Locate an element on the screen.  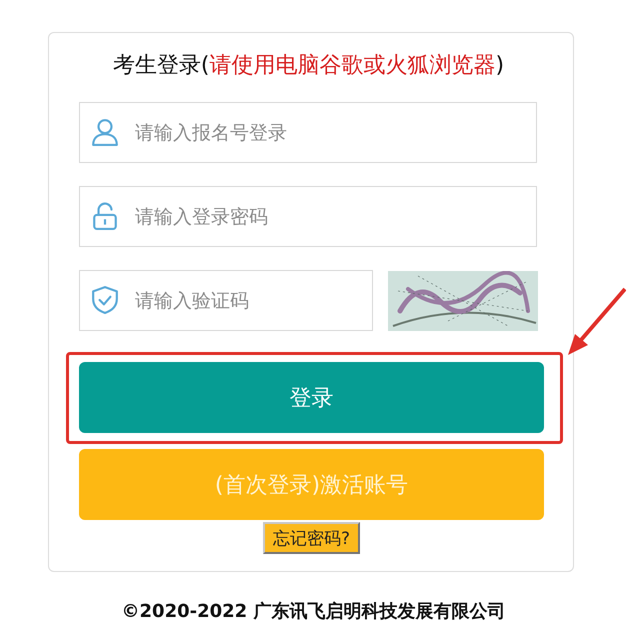
captcha-field: 请输入验证码 is located at coordinates (226, 300).